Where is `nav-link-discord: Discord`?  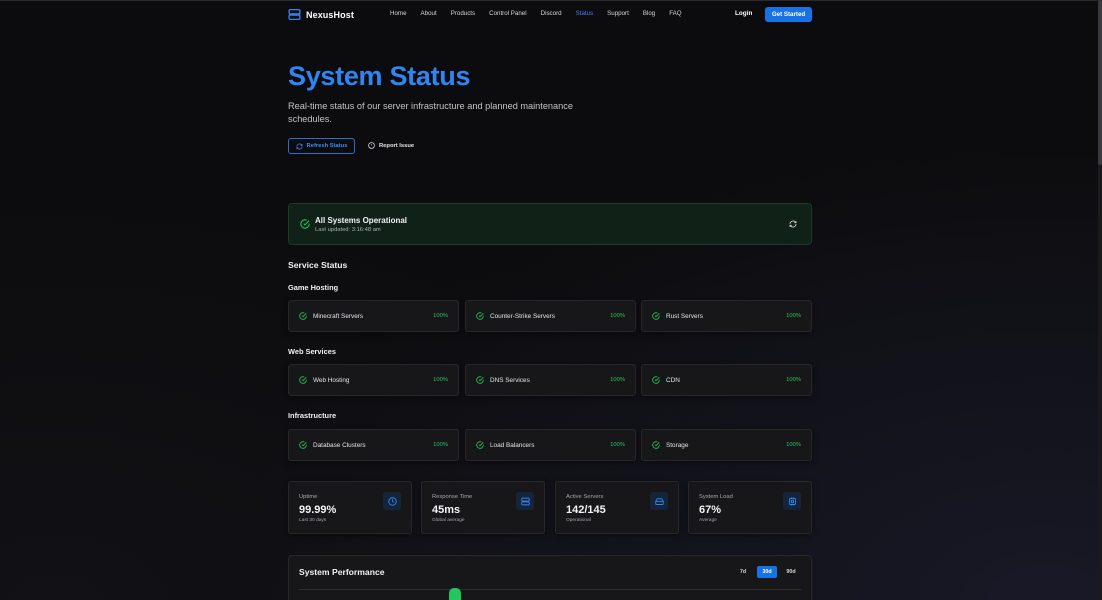
nav-link-discord: Discord is located at coordinates (551, 13).